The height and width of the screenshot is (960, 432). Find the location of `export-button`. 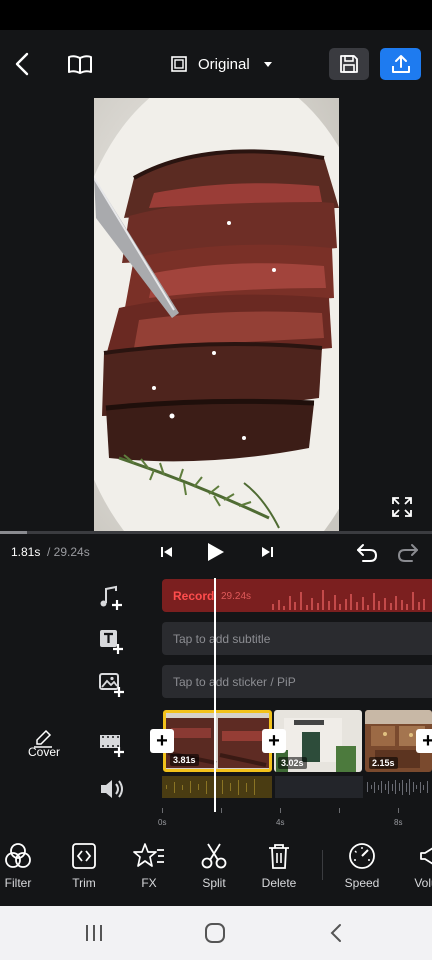

export-button is located at coordinates (400, 64).